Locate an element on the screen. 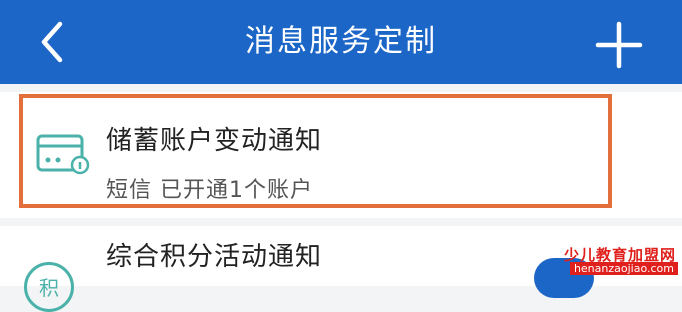 The image size is (682, 312). page-title: 消息服务定制 is located at coordinates (341, 41).